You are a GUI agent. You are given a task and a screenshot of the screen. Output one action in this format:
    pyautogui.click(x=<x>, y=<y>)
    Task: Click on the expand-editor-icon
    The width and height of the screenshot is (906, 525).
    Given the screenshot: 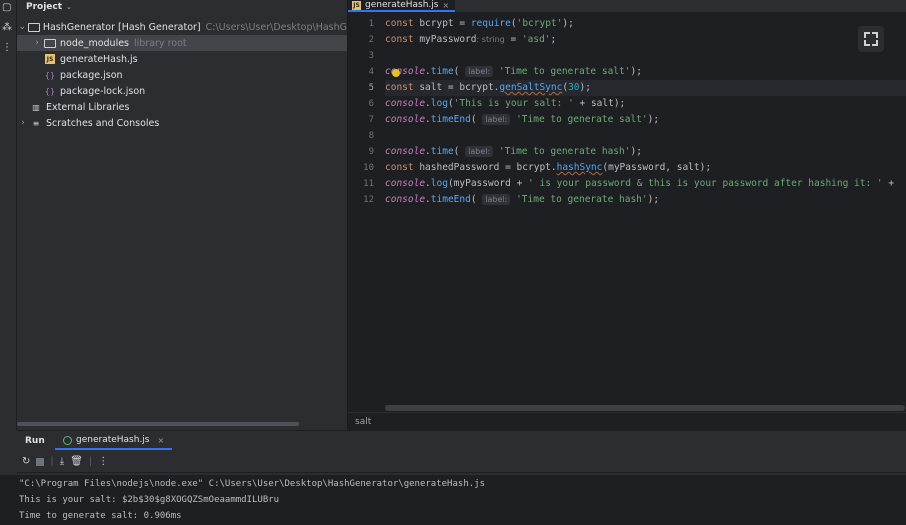 What is the action you would take?
    pyautogui.click(x=871, y=39)
    